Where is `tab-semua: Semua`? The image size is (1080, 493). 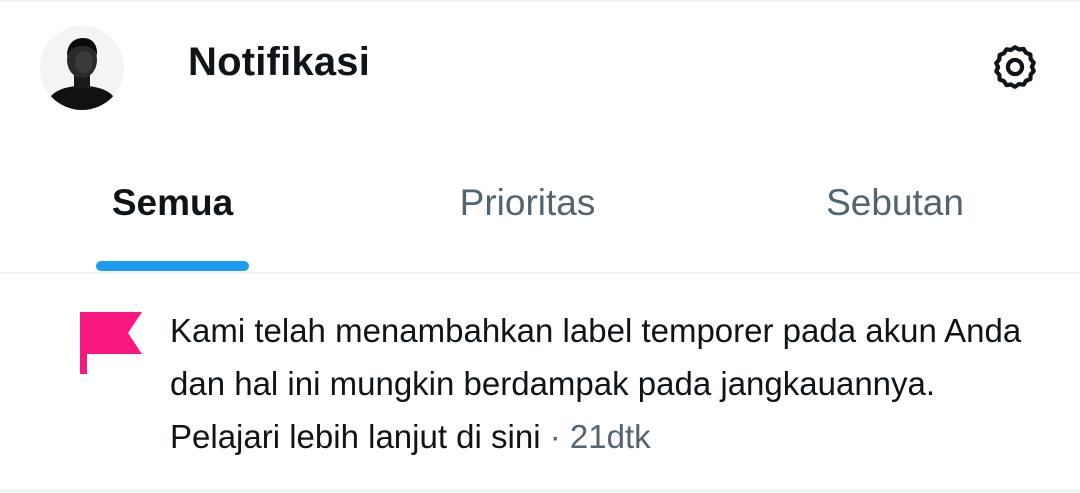
tab-semua: Semua is located at coordinates (172, 211).